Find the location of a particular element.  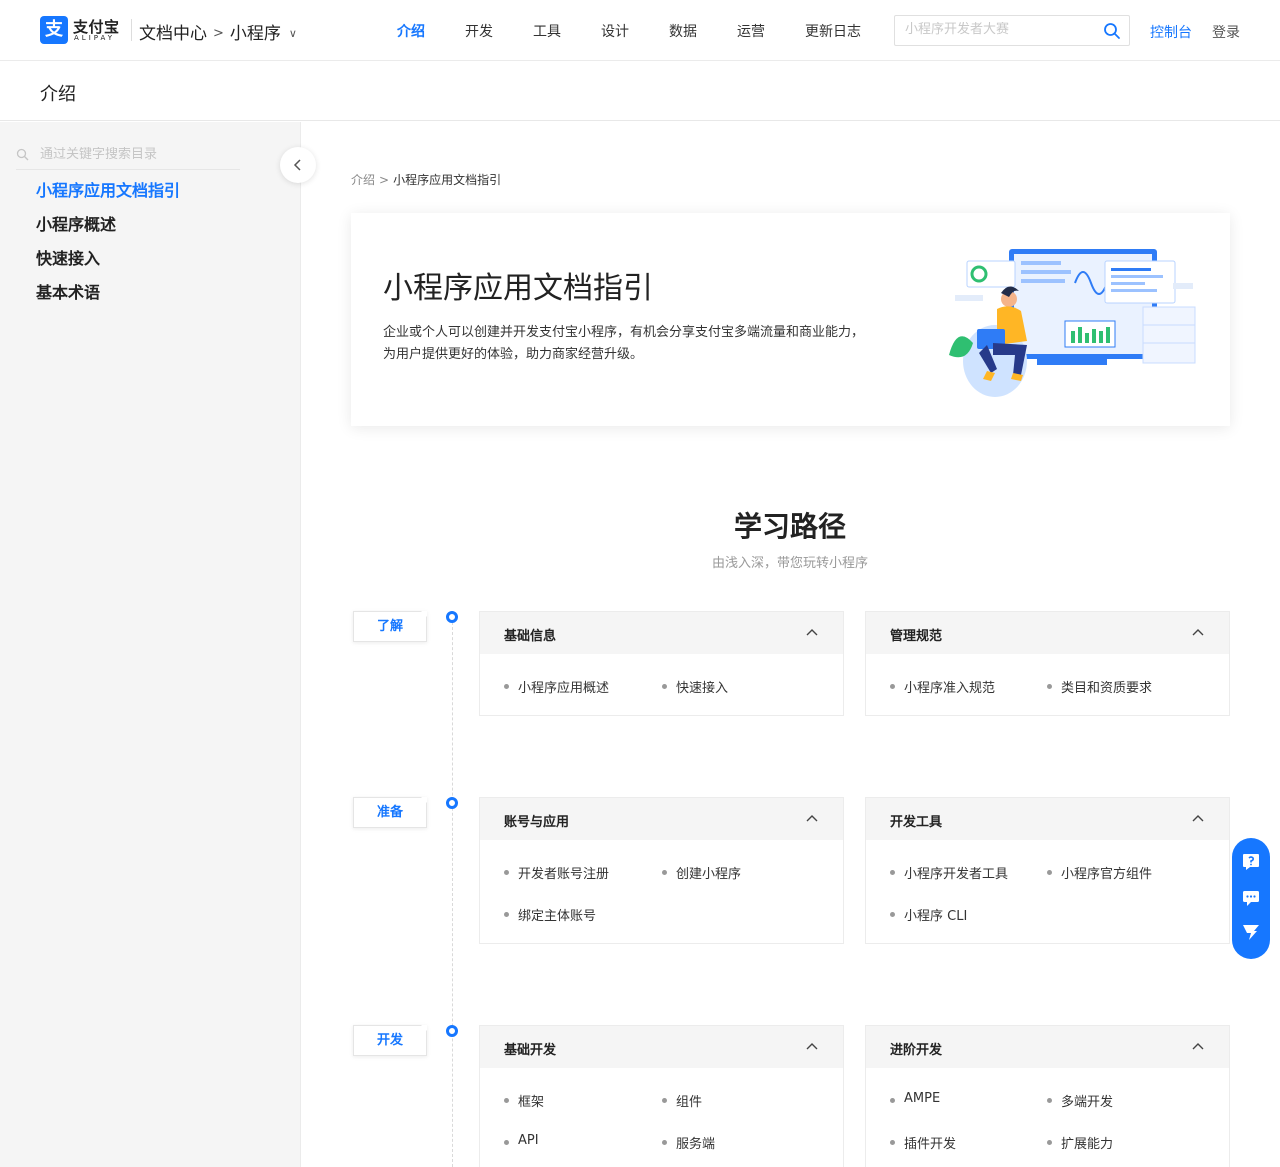

path-card-account: 账号与应用 开发者账号注册 创建小程序 绑定主体账号 is located at coordinates (661, 870).